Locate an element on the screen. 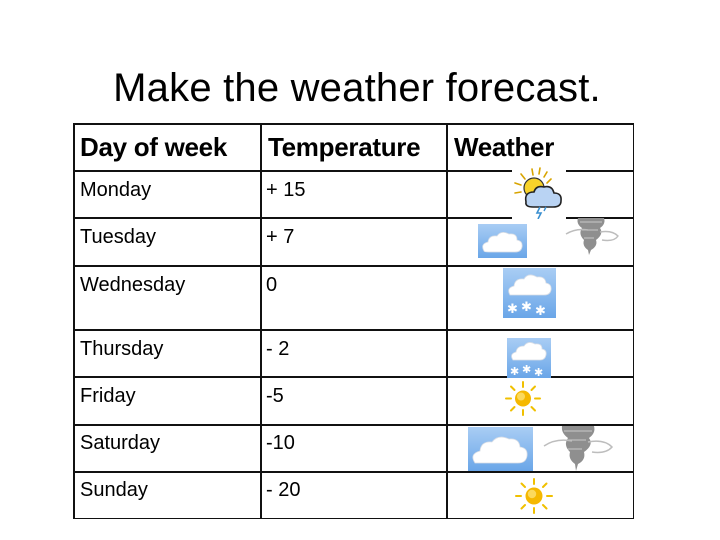 The image size is (720, 540). table-row-temperature: + 15 is located at coordinates (286, 190).